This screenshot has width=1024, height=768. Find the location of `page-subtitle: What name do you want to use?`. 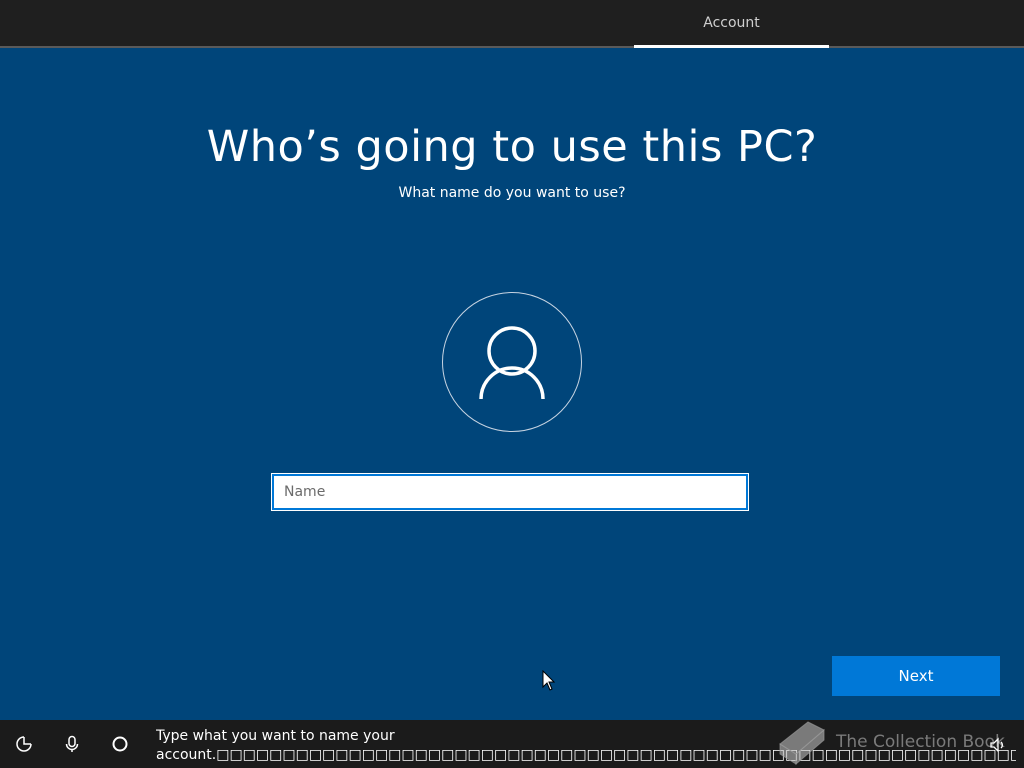

page-subtitle: What name do you want to use? is located at coordinates (512, 193).